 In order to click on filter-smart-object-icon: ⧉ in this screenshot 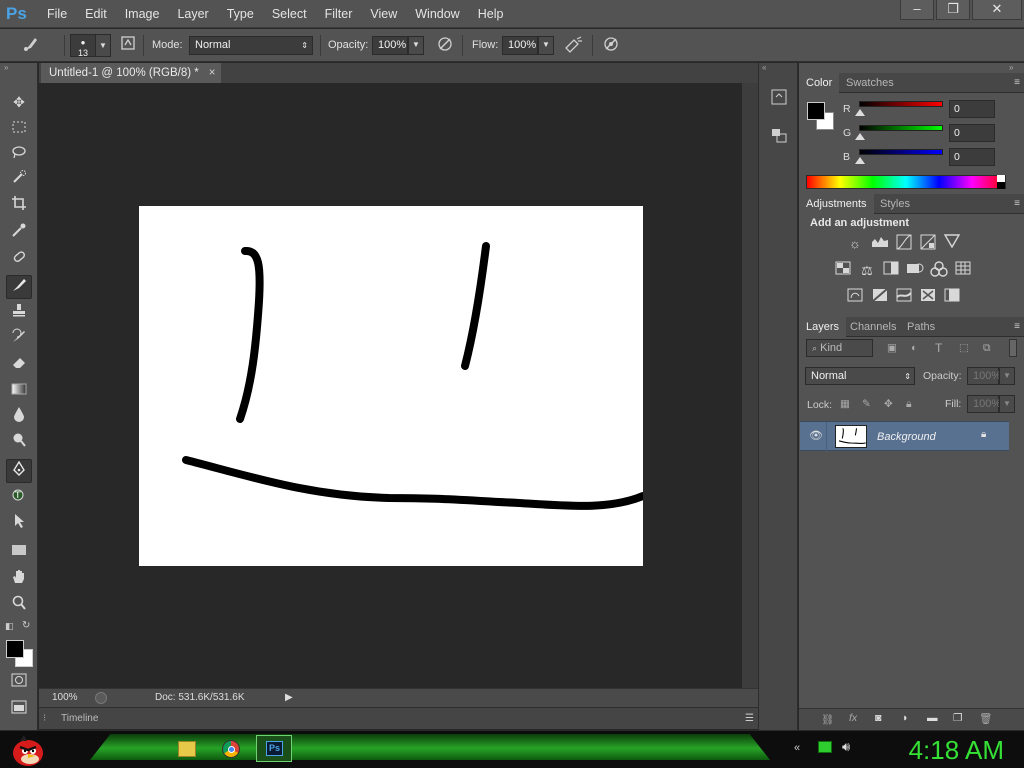, I will do `click(987, 348)`.